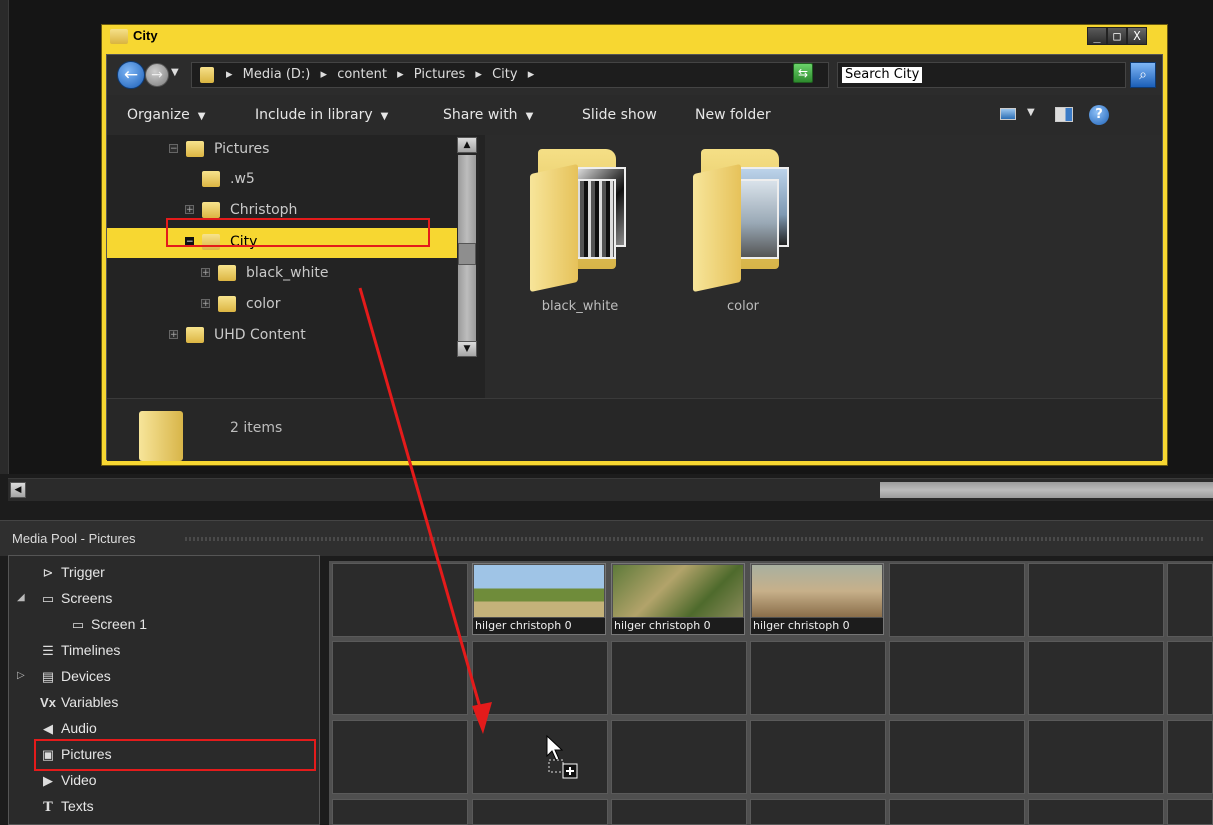 This screenshot has height=825, width=1213. What do you see at coordinates (634, 38) in the screenshot?
I see `explorer-titlebar: City _ □ X` at bounding box center [634, 38].